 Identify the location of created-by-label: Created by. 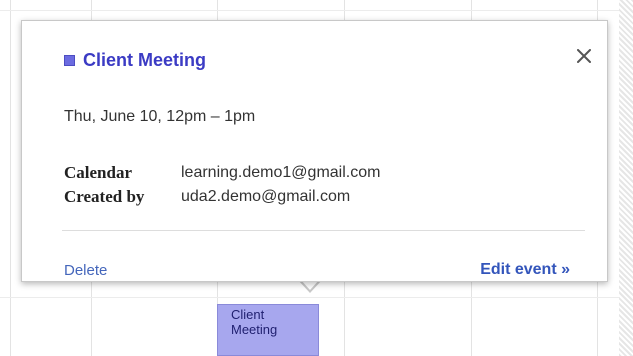
(104, 196).